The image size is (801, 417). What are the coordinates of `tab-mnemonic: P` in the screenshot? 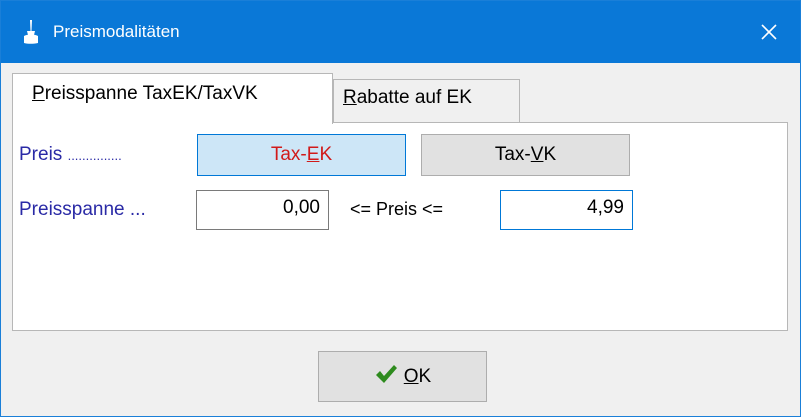 It's located at (38, 93).